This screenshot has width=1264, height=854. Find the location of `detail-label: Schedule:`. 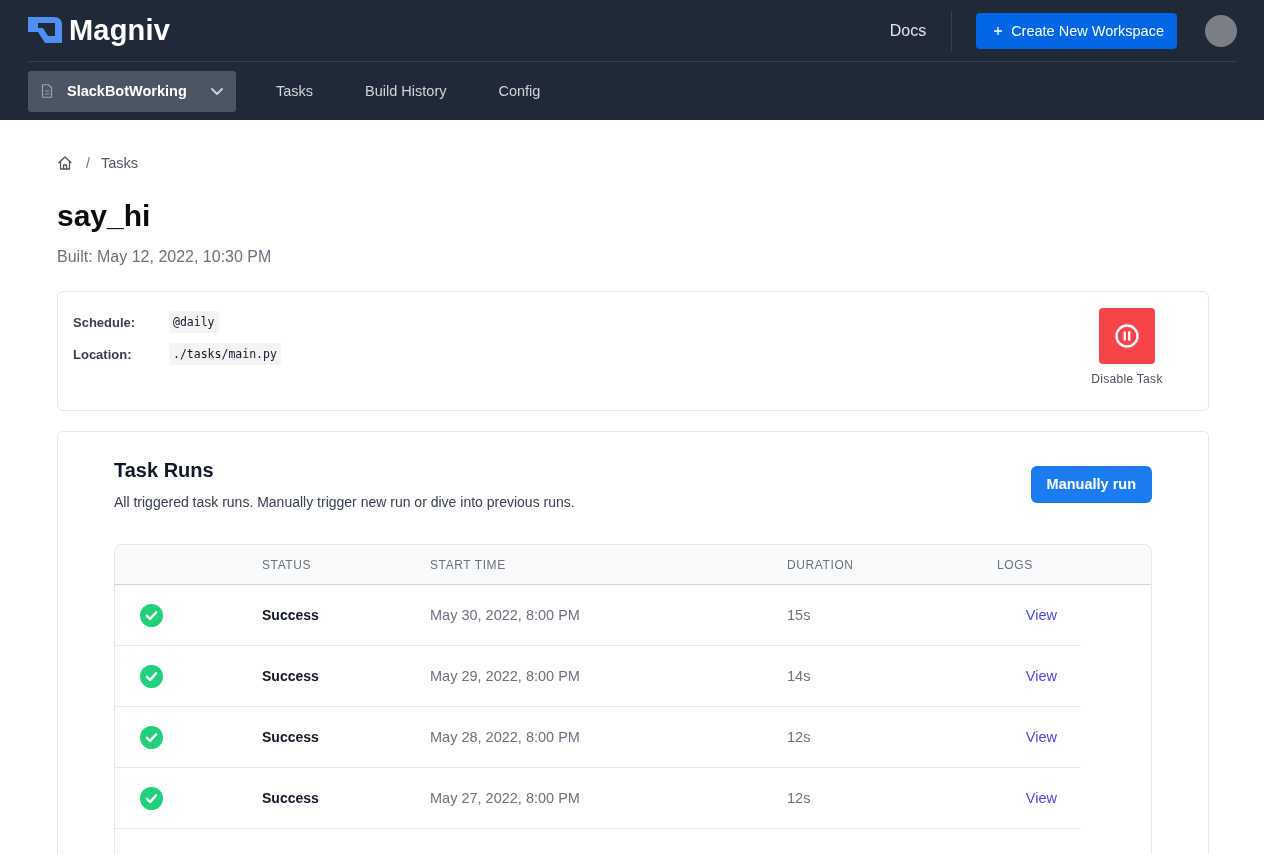

detail-label: Schedule: is located at coordinates (105, 322).